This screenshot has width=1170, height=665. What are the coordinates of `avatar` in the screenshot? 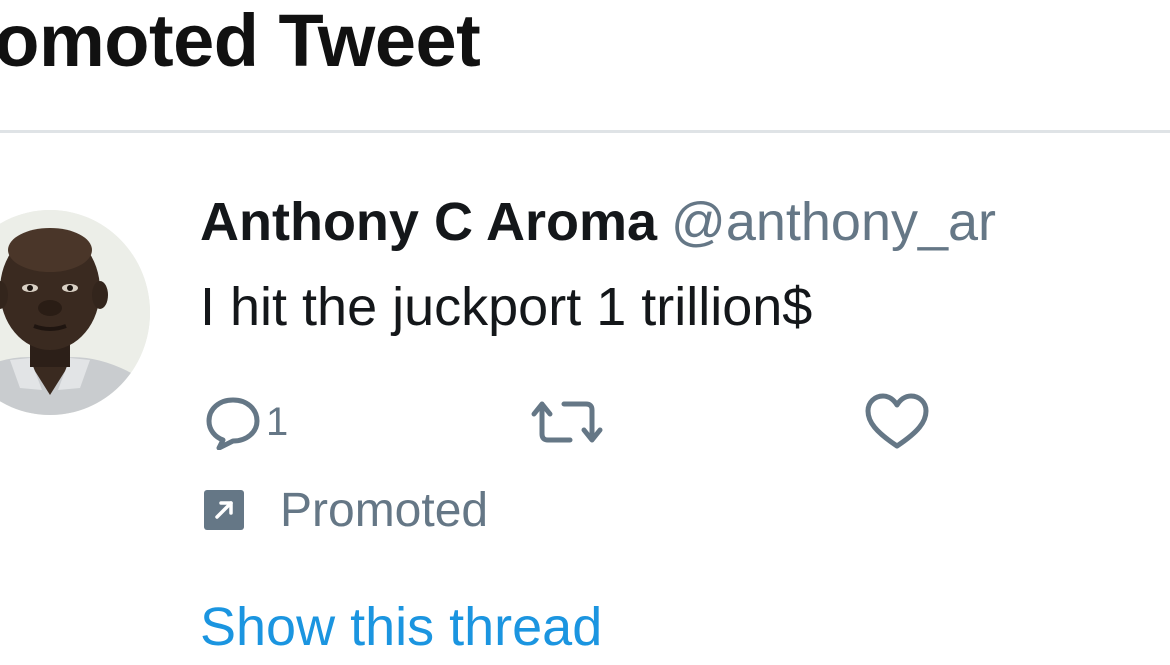 It's located at (75, 312).